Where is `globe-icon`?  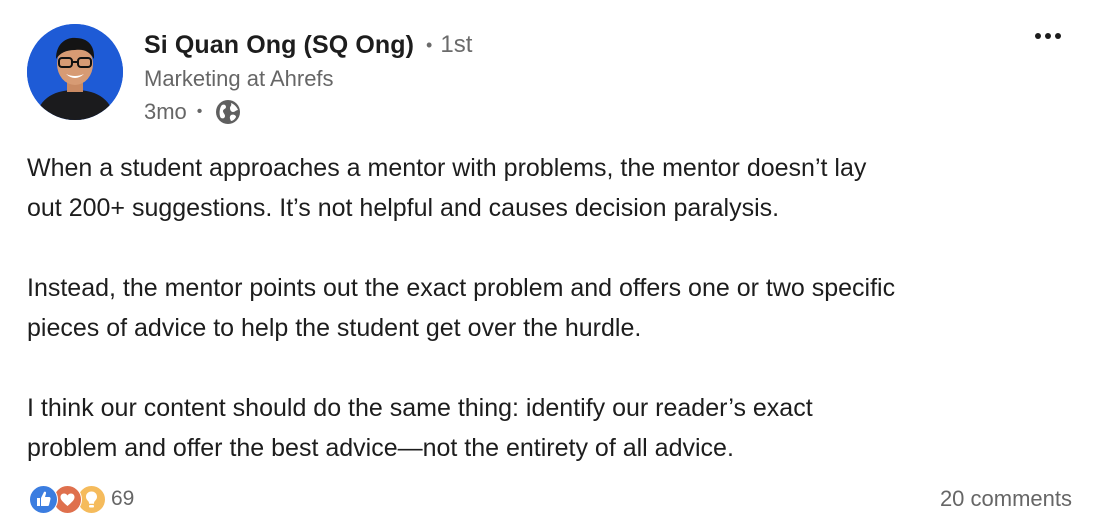
globe-icon is located at coordinates (228, 112).